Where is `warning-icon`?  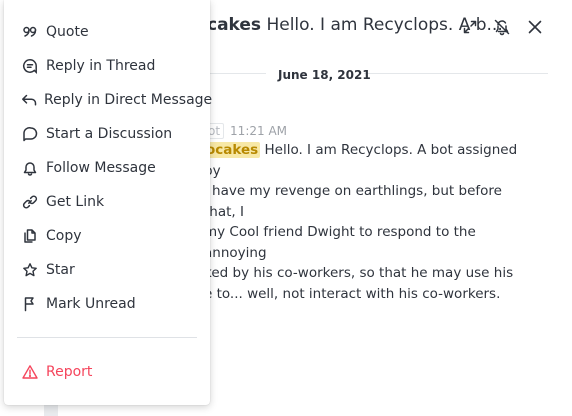 warning-icon is located at coordinates (30, 372).